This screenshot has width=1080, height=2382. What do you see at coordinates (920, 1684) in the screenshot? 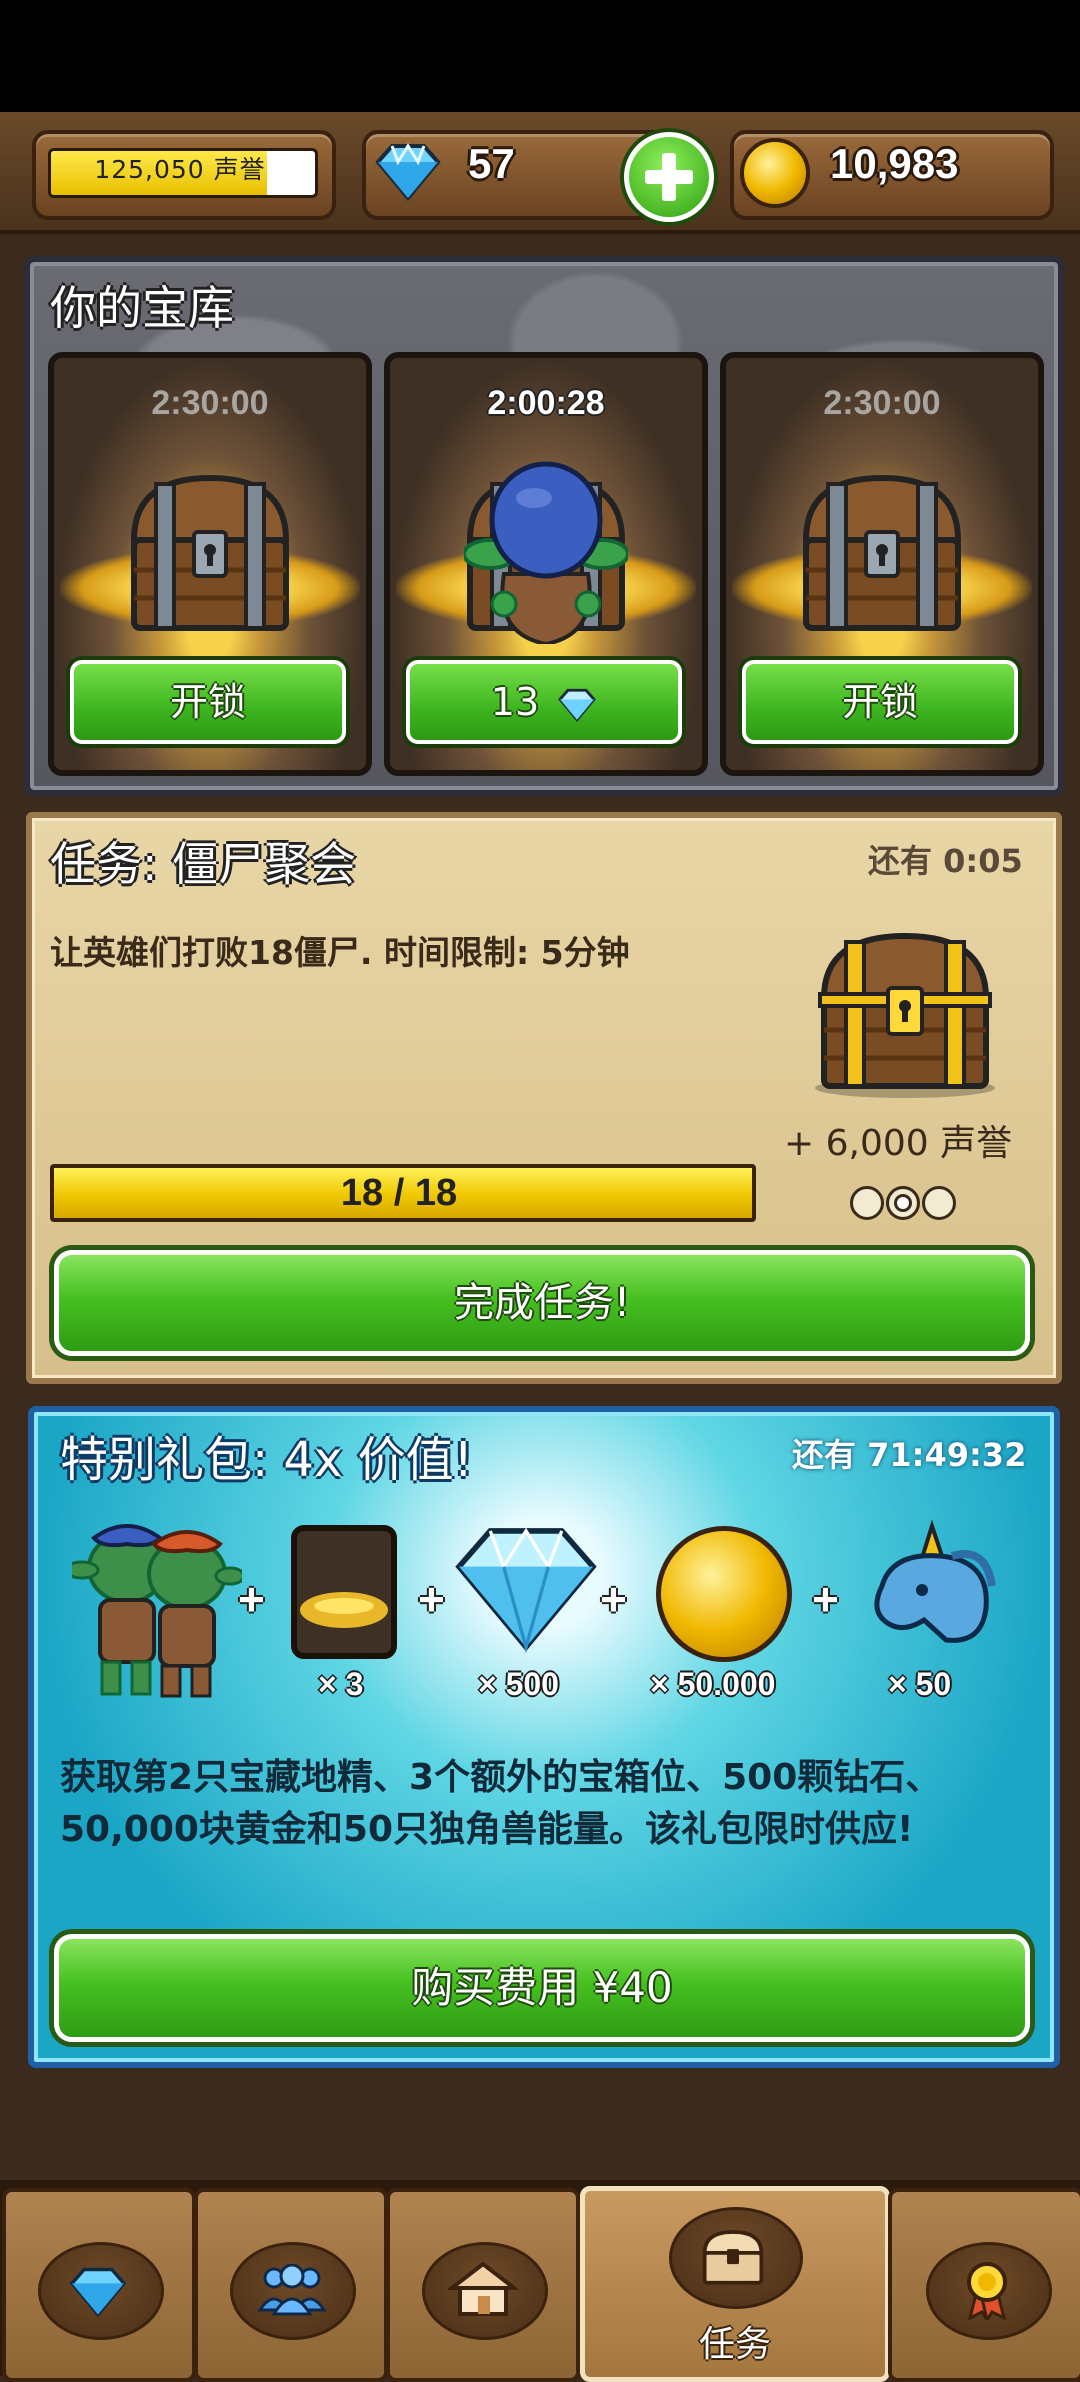
I see `offer-qty: × 50` at bounding box center [920, 1684].